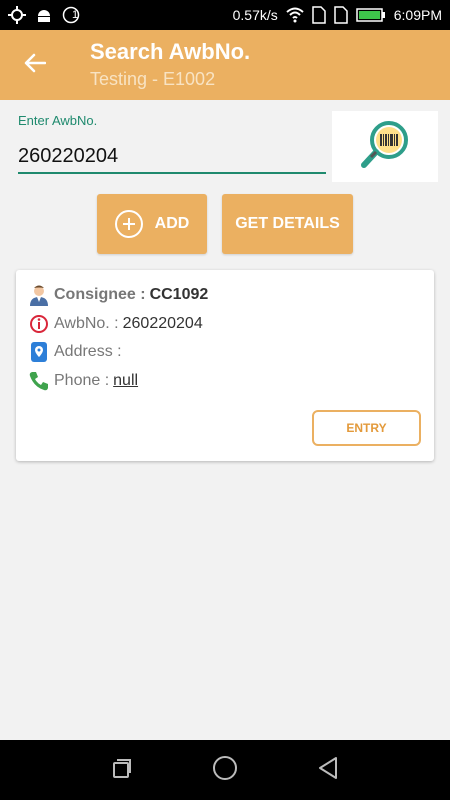 The image size is (450, 800). Describe the element at coordinates (255, 15) in the screenshot. I see `network-speed: 0.57k/s` at that location.